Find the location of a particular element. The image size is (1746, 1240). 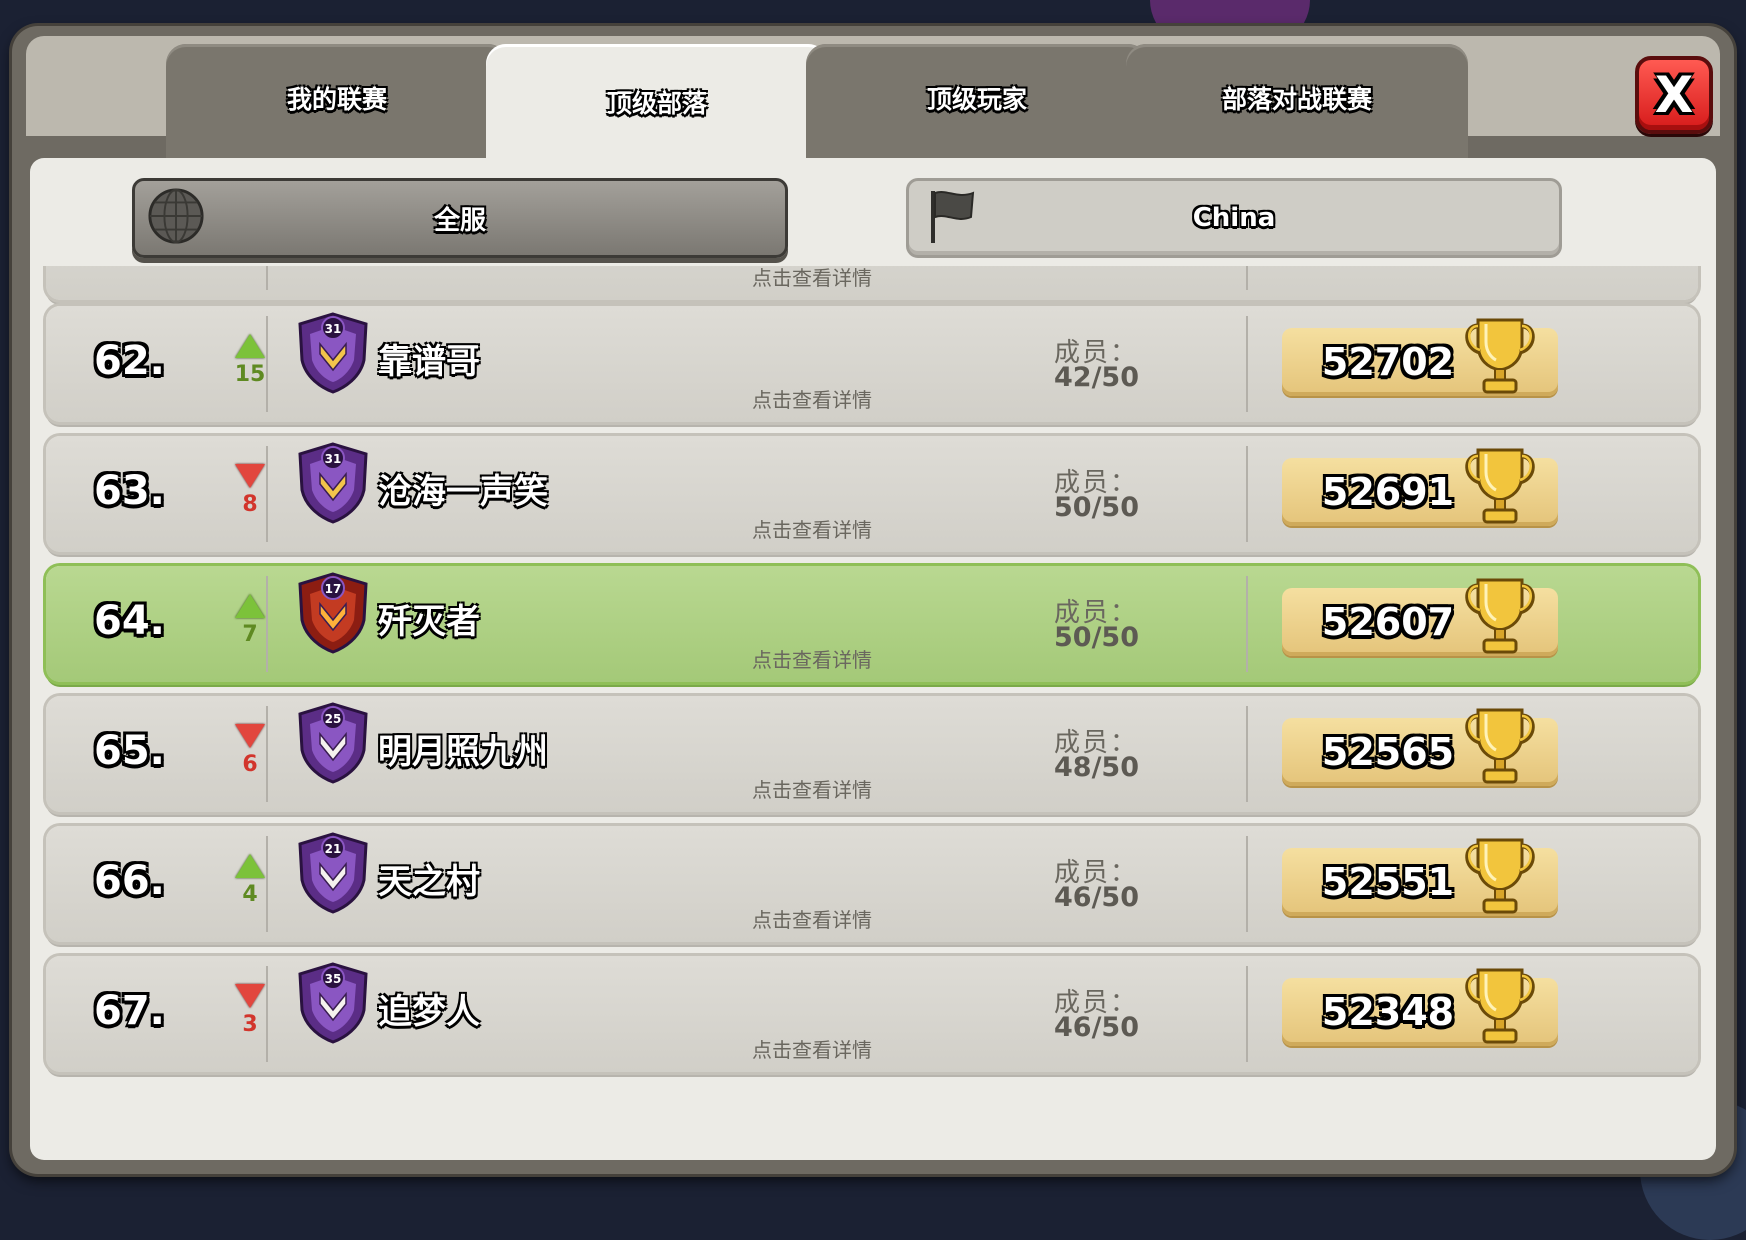

trophy-count: 52607 is located at coordinates (1388, 622).